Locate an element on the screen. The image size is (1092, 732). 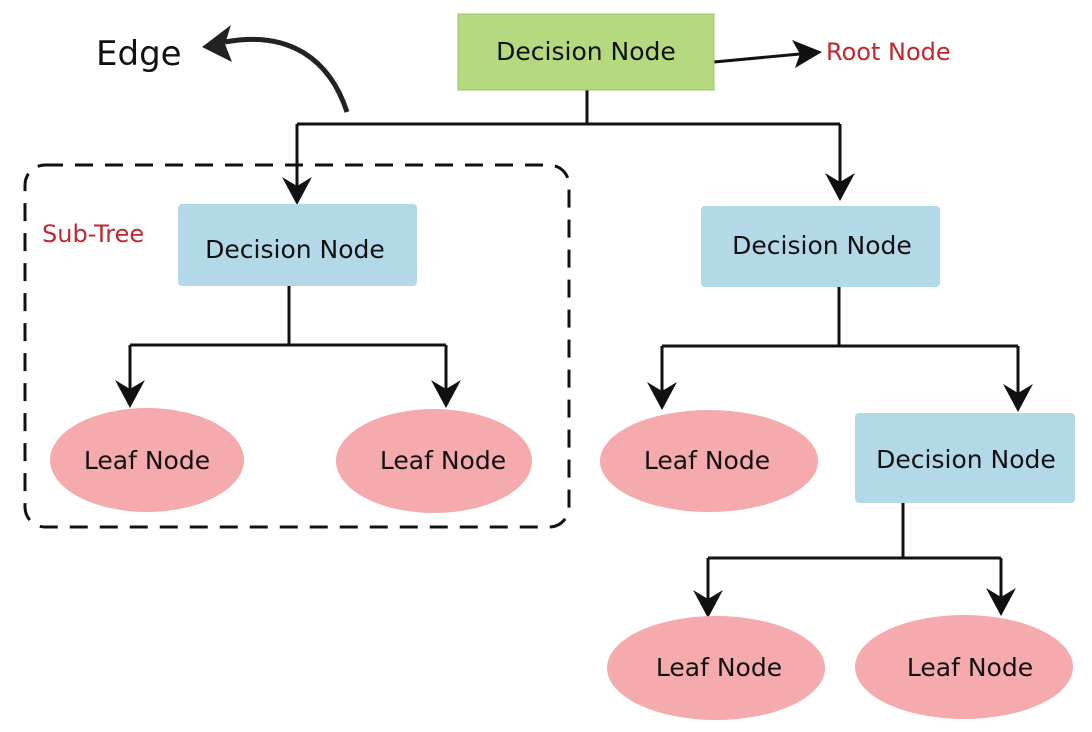
leaf-node-4-label: Leaf Node is located at coordinates (719, 667).